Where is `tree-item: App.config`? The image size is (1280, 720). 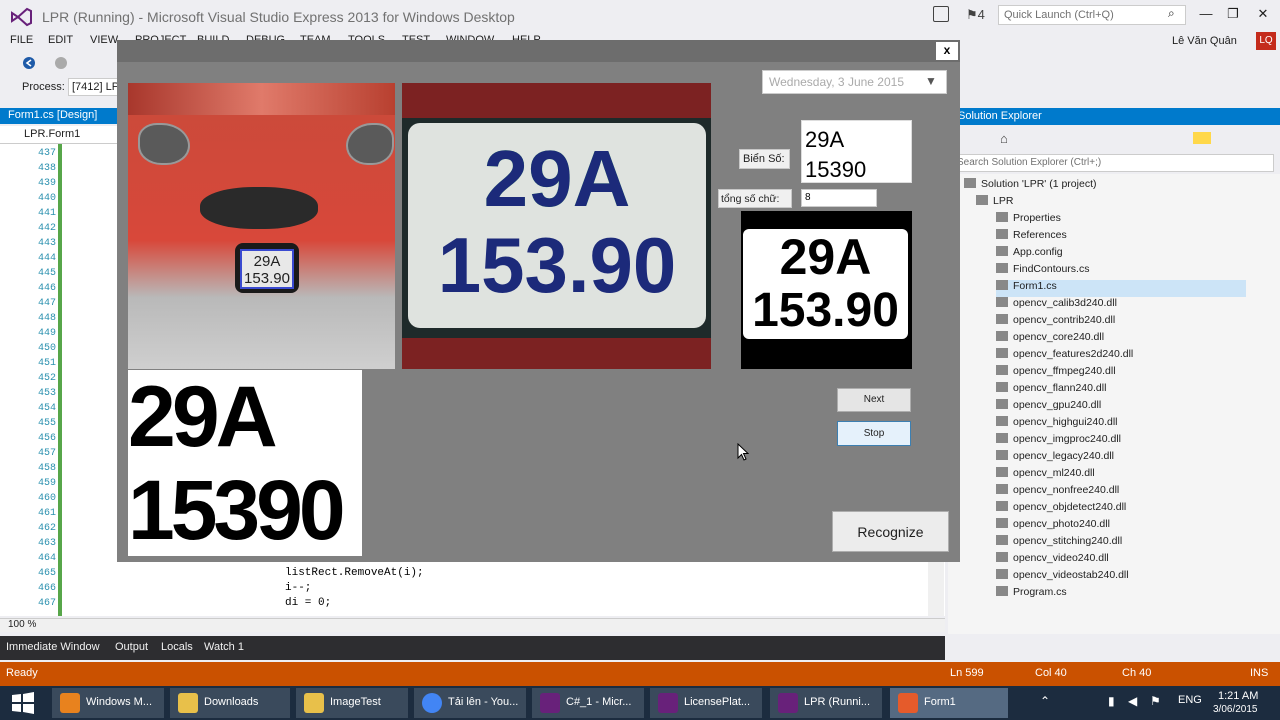 tree-item: App.config is located at coordinates (1029, 254).